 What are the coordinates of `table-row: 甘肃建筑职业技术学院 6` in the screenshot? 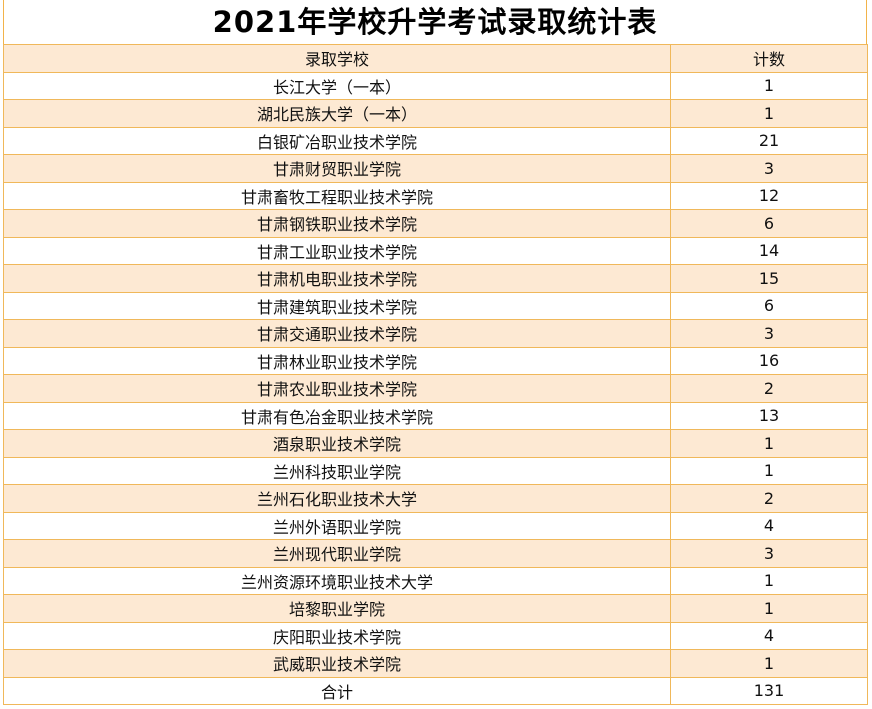 It's located at (435, 305).